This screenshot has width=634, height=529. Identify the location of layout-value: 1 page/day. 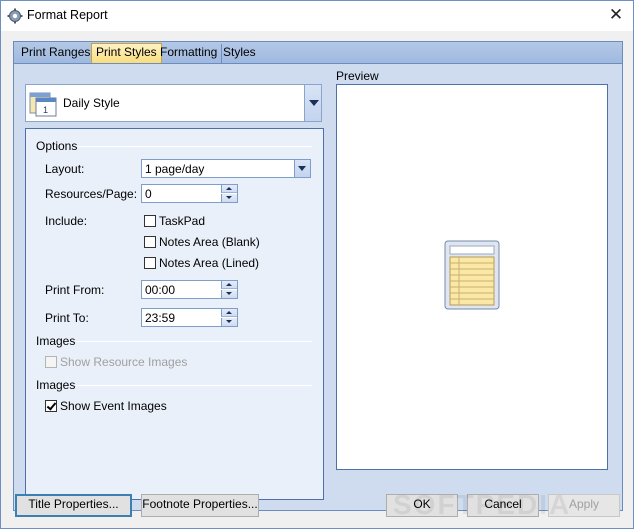
(175, 169).